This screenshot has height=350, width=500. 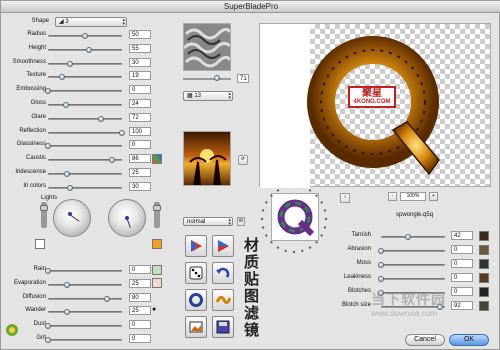 What do you see at coordinates (157, 270) in the screenshot?
I see `rain-color-swatch` at bounding box center [157, 270].